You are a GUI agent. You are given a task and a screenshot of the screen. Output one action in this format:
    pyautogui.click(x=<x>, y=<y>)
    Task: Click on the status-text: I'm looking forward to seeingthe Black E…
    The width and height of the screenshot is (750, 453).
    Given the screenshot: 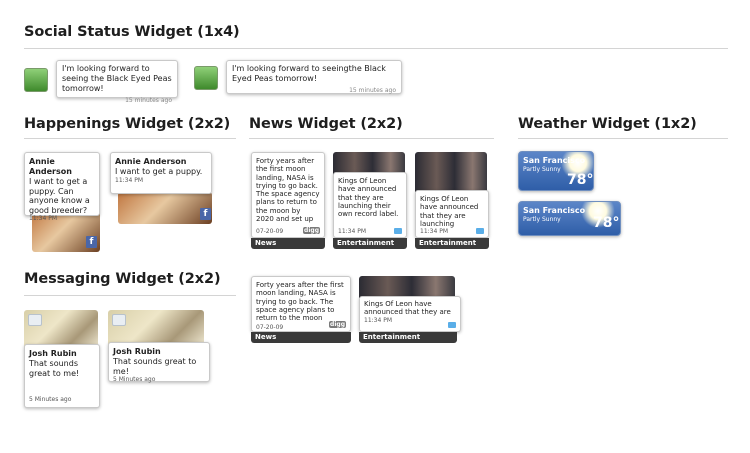 What is the action you would take?
    pyautogui.click(x=309, y=73)
    